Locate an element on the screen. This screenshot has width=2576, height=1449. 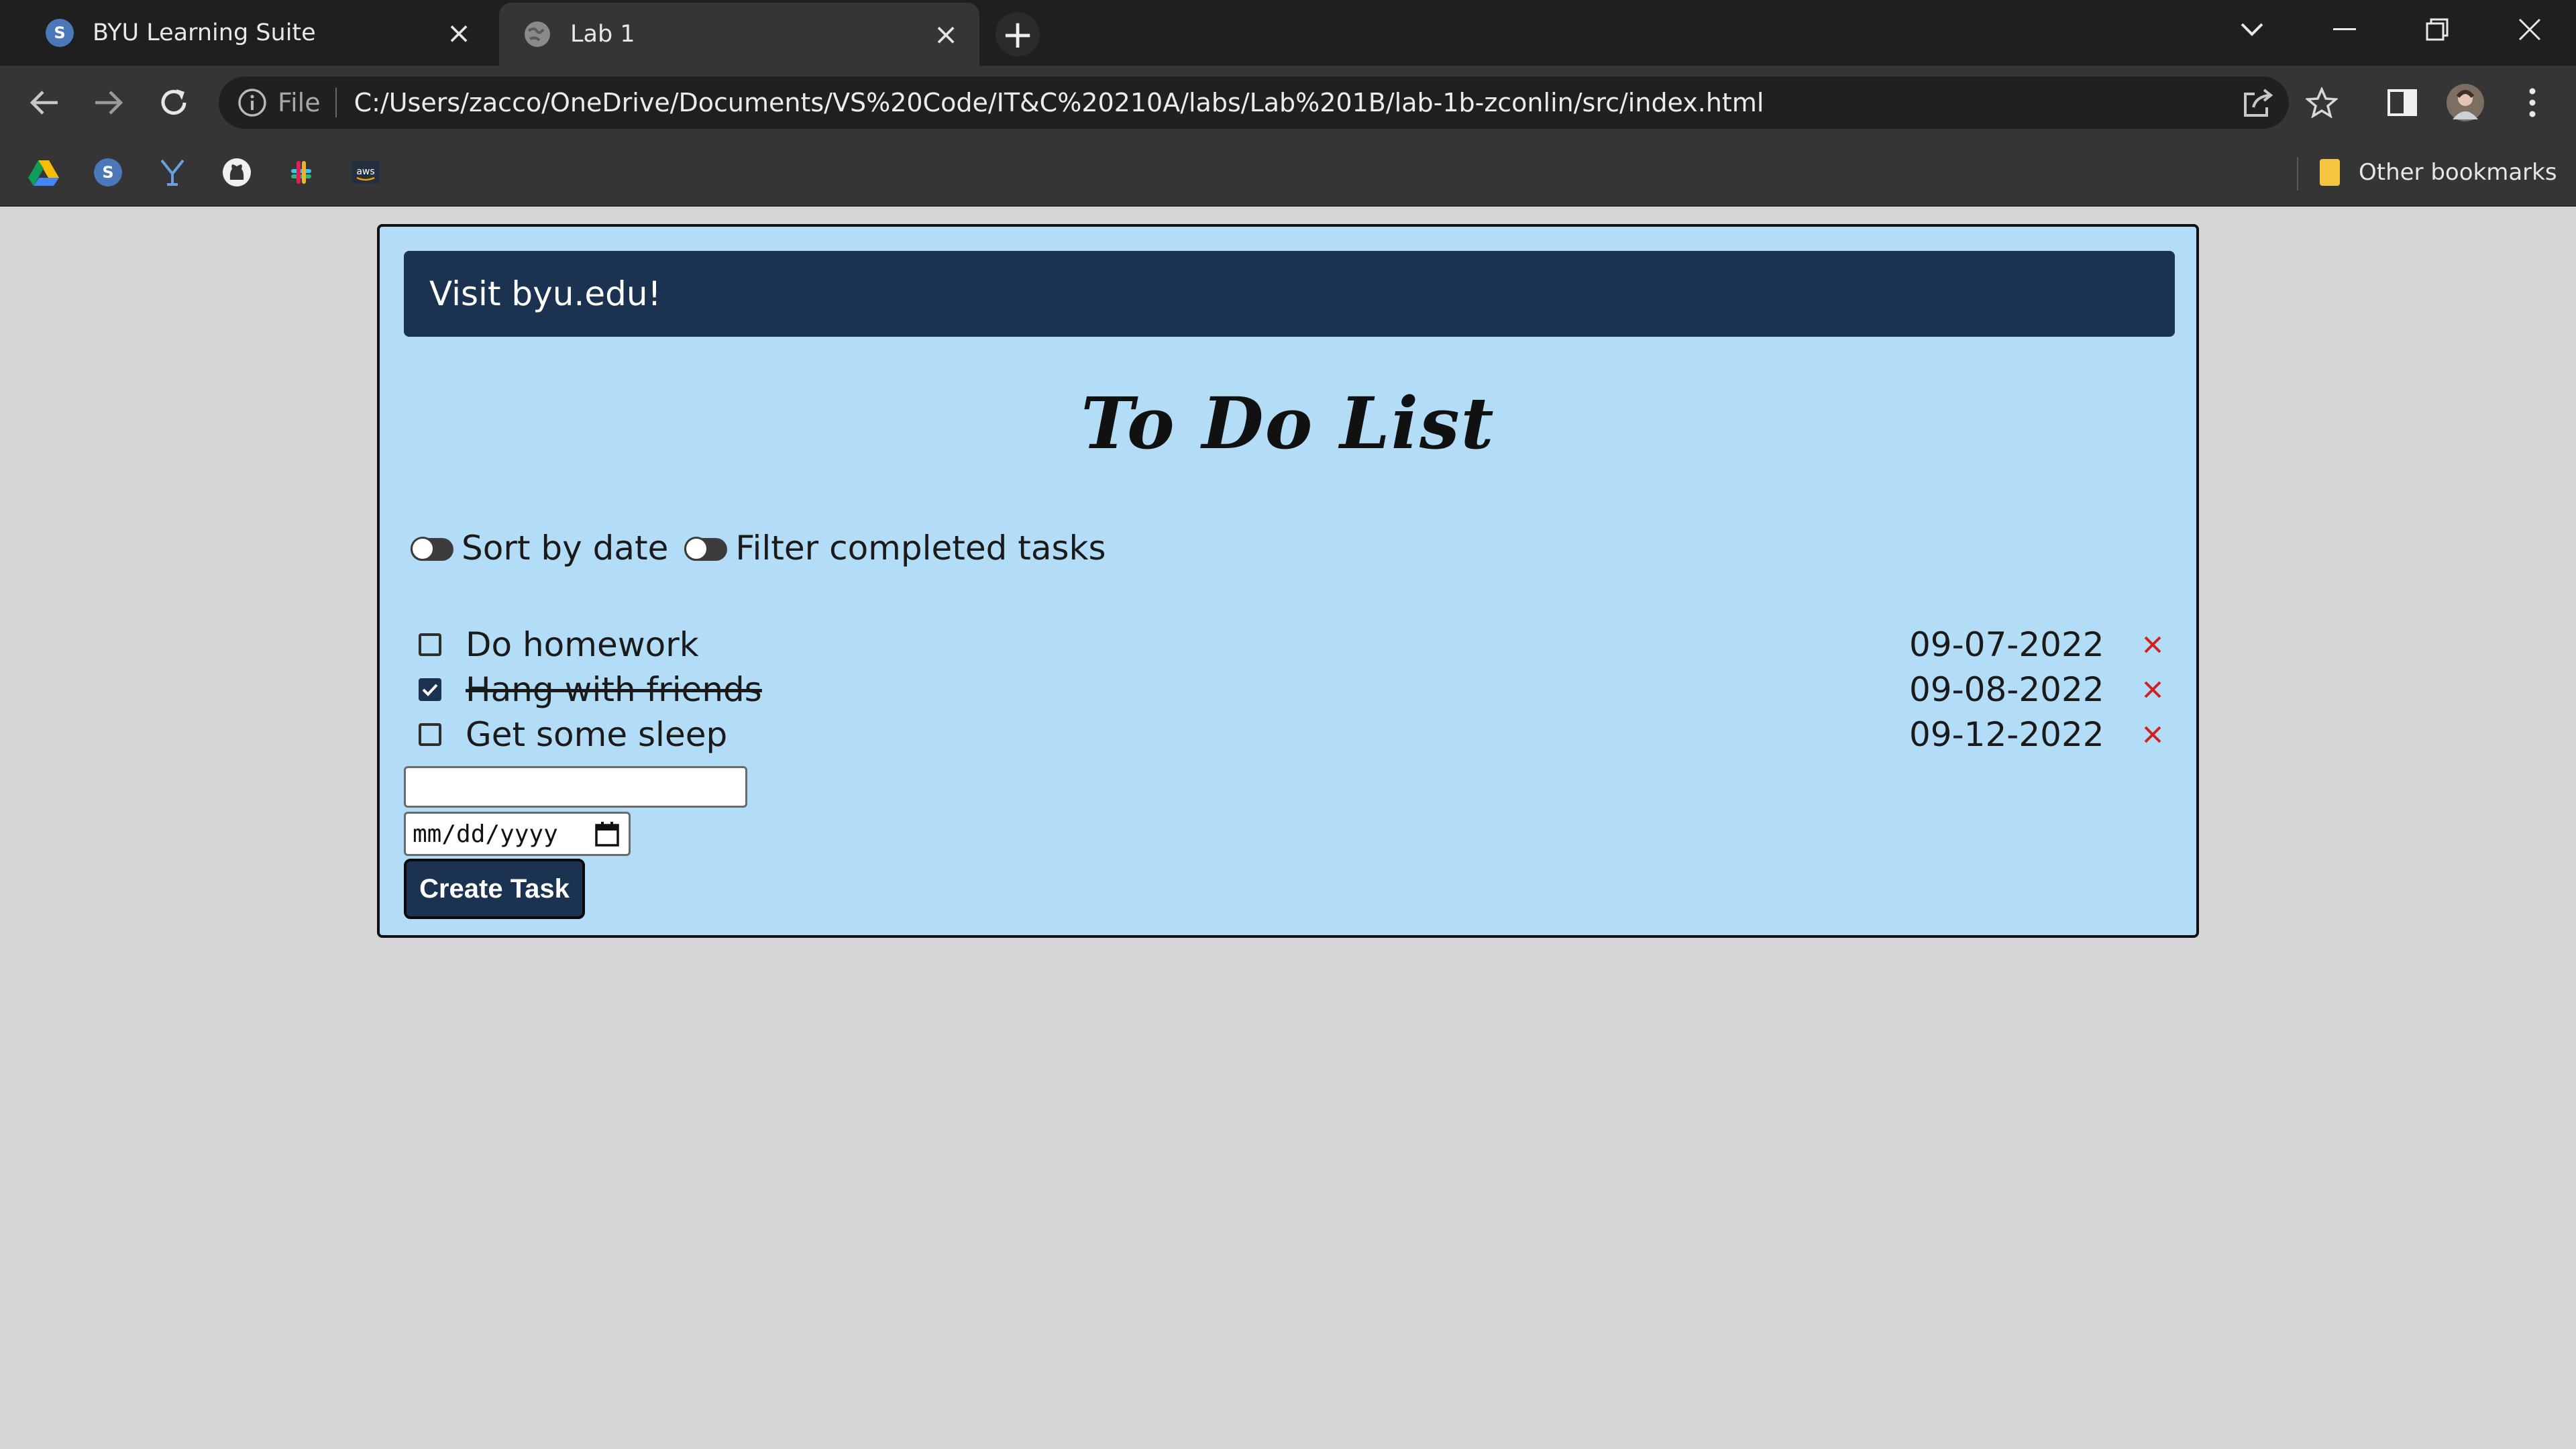
tab-title: Lab 1 is located at coordinates (602, 34).